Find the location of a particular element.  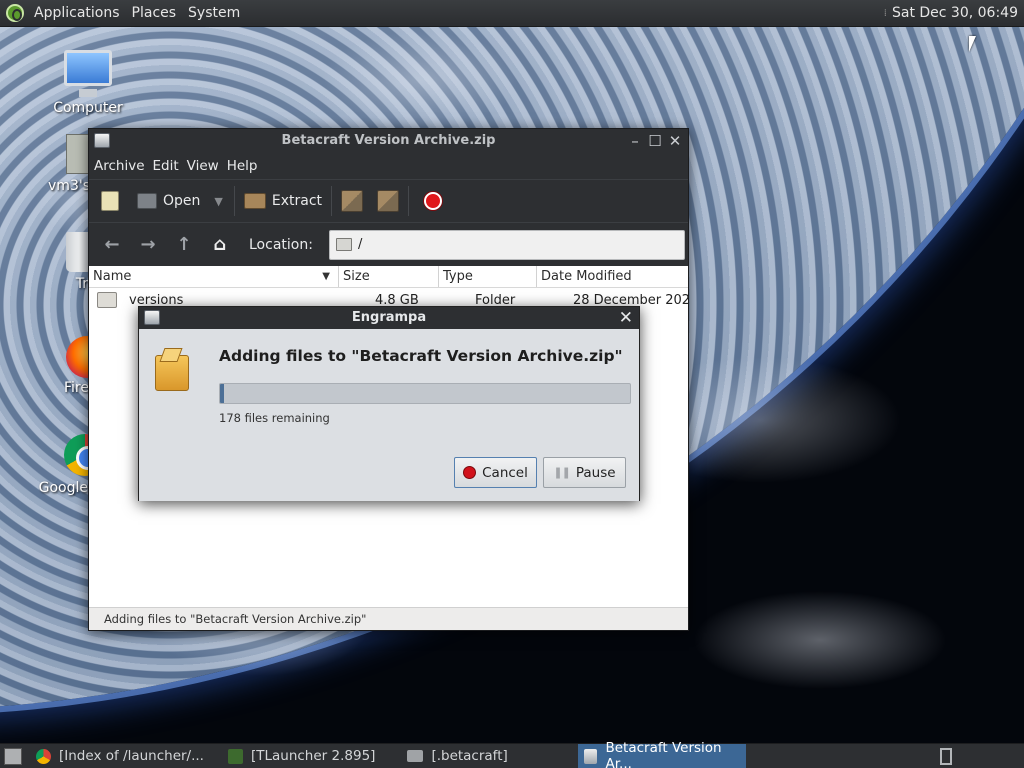

cancel-button: Cancel is located at coordinates (495, 472).